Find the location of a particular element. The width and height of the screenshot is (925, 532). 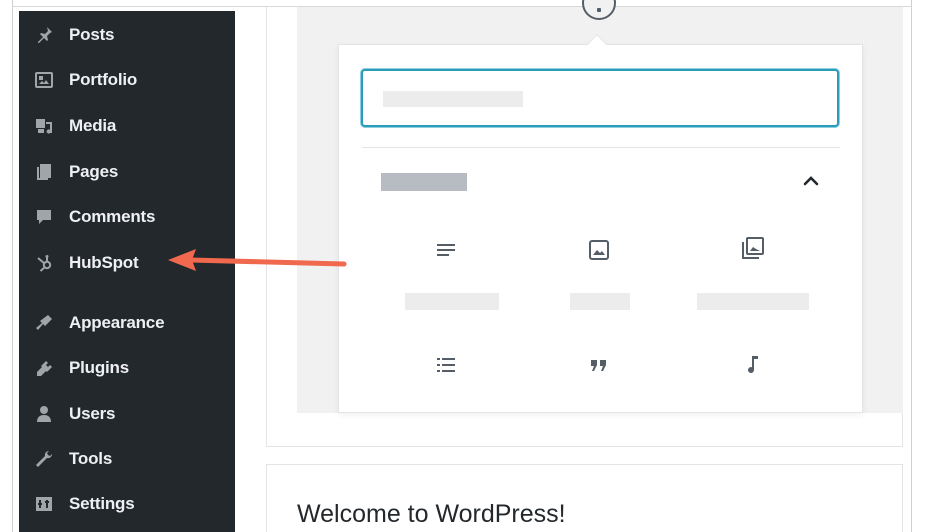

portfolio-icon is located at coordinates (44, 80).